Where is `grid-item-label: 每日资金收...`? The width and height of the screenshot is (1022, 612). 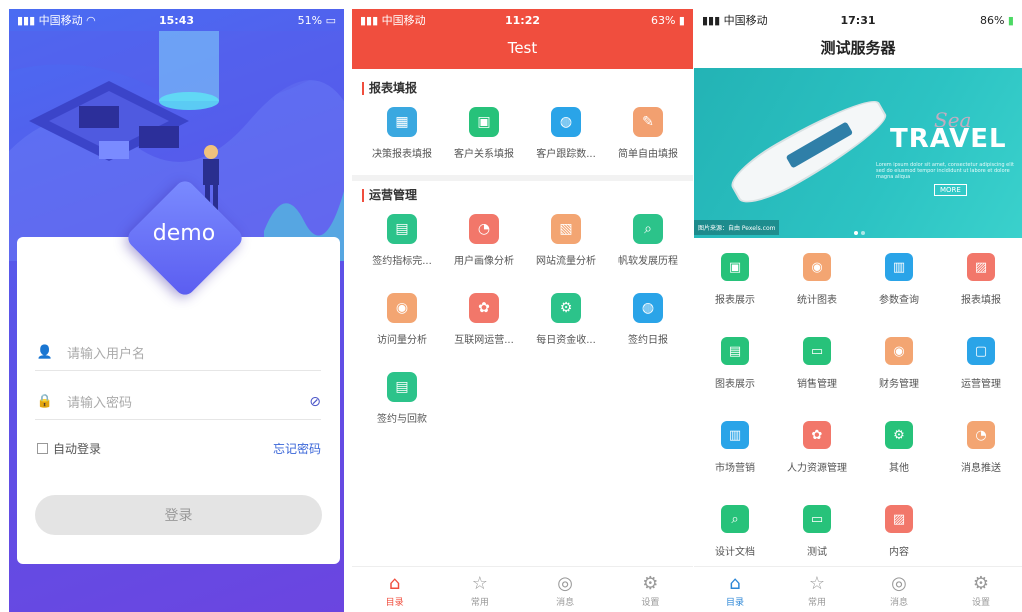
grid-item-label: 每日资金收... is located at coordinates (566, 340).